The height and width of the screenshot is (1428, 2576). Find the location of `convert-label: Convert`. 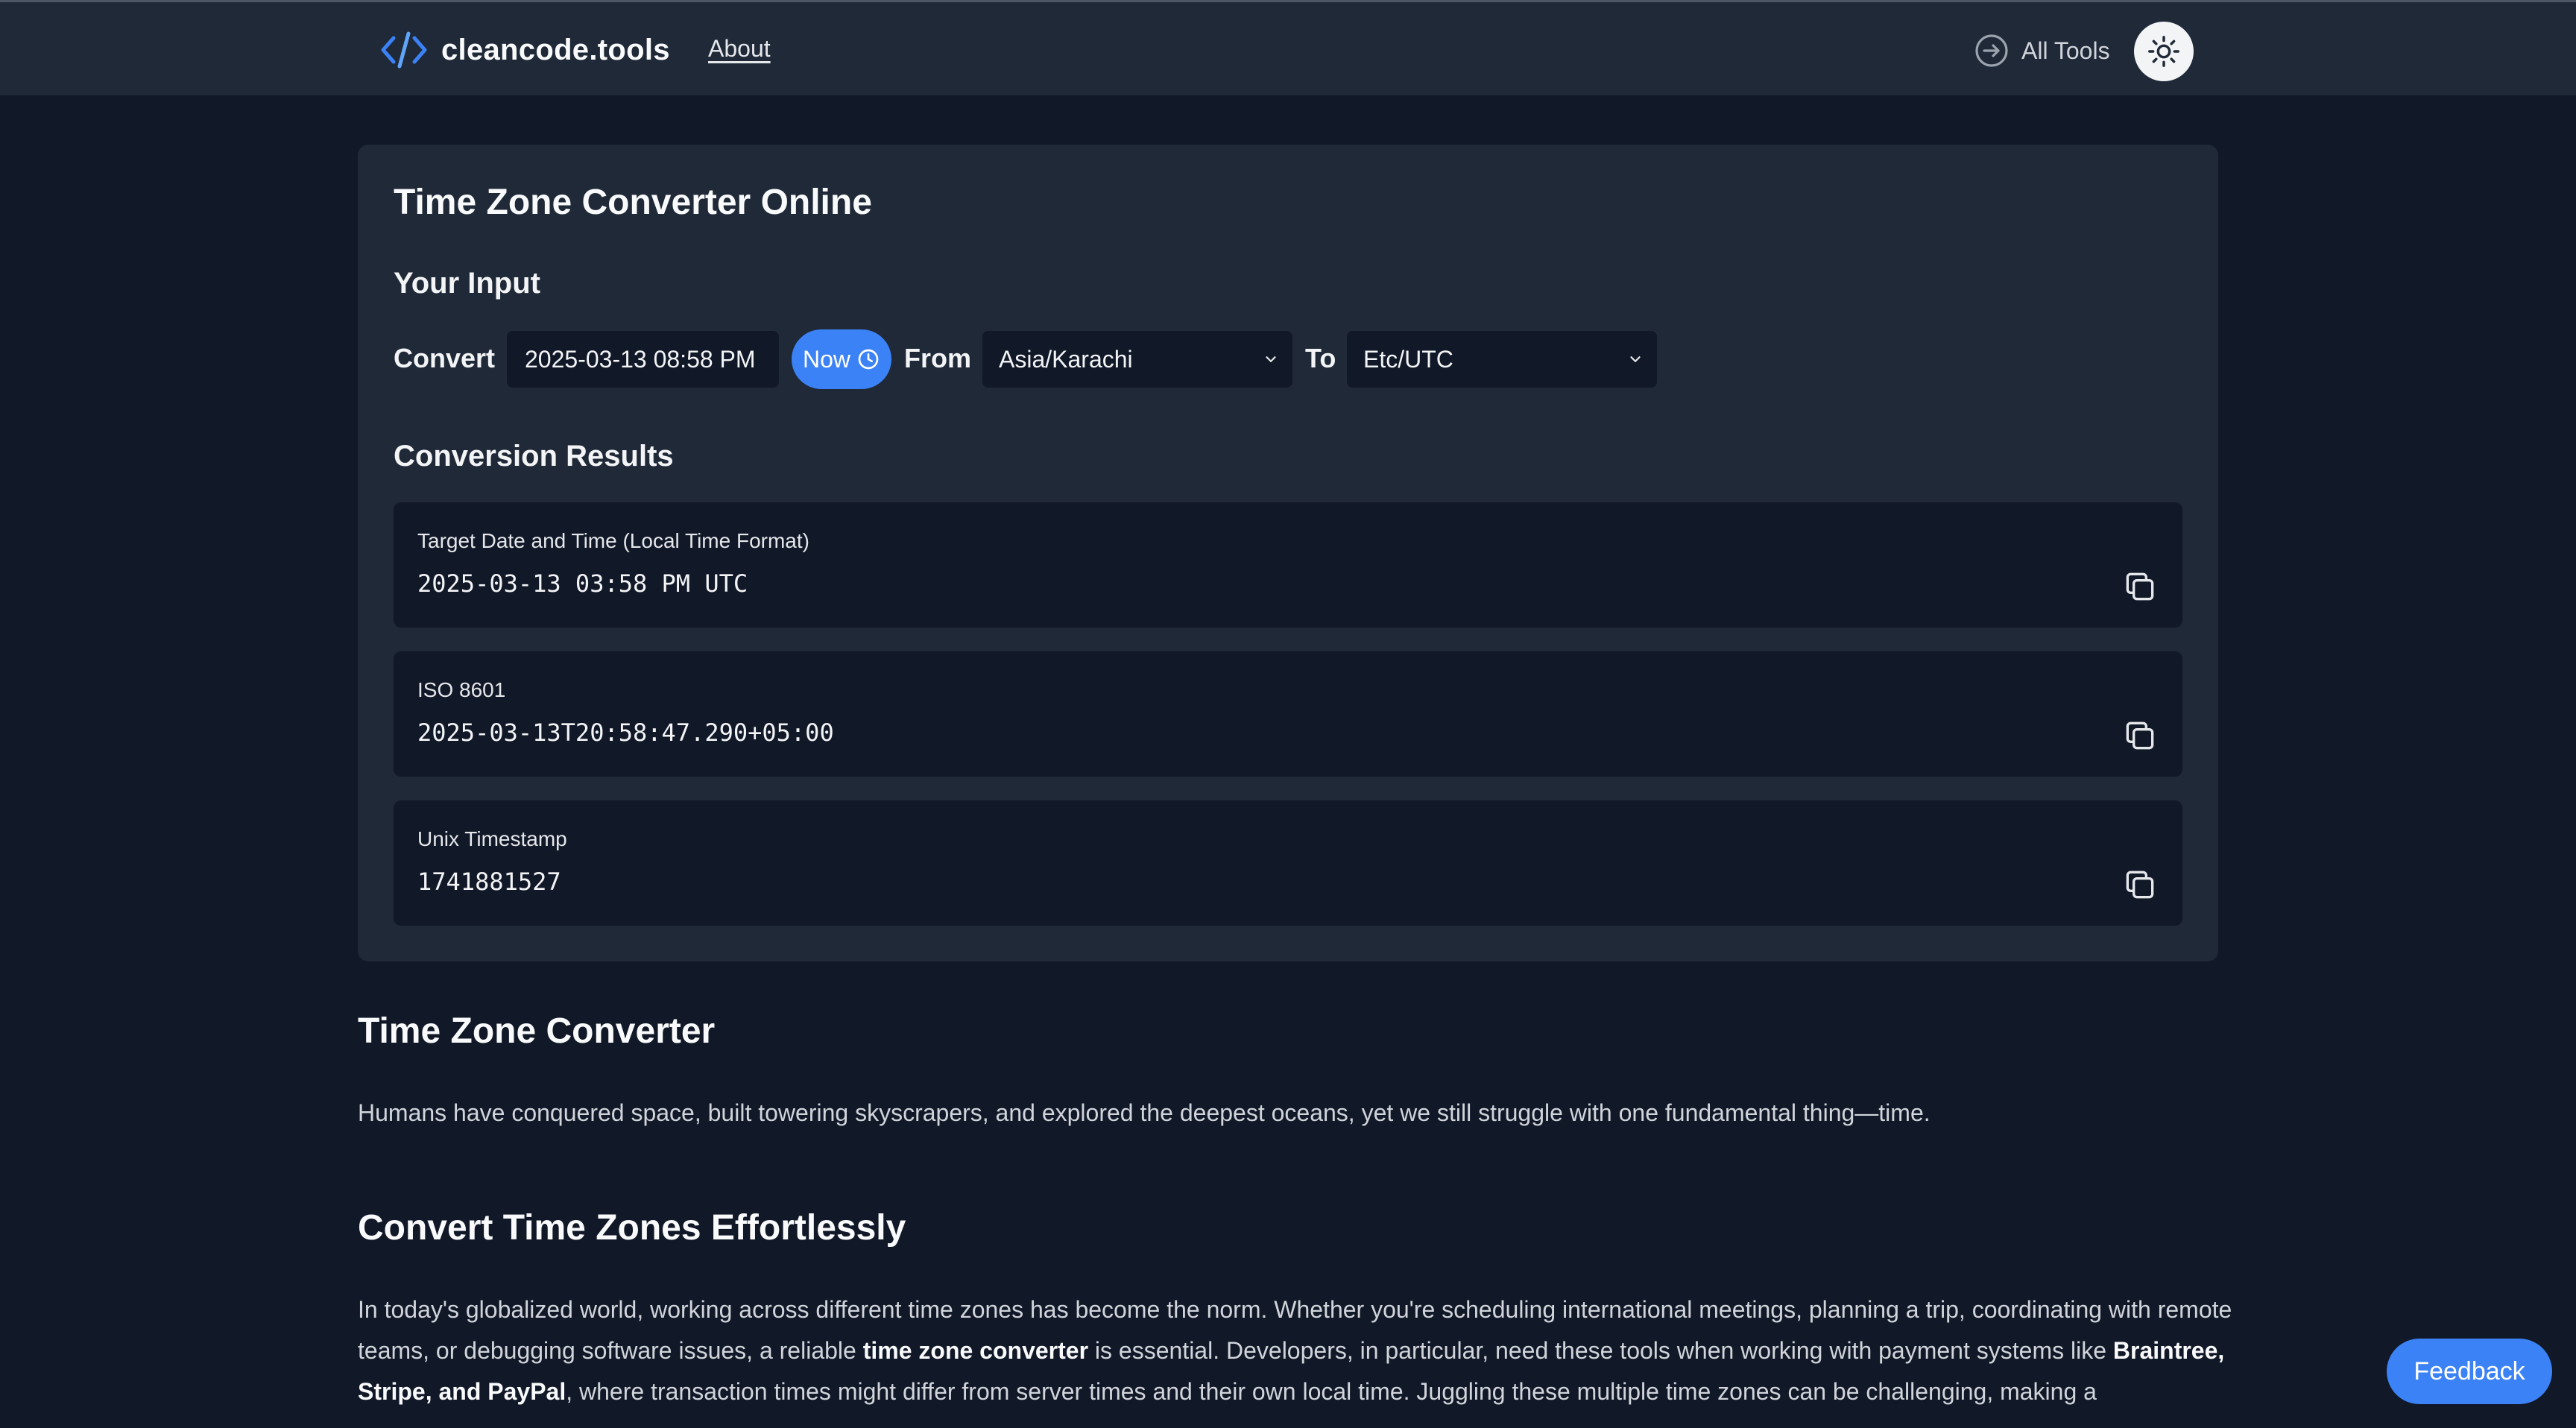

convert-label: Convert is located at coordinates (445, 358).